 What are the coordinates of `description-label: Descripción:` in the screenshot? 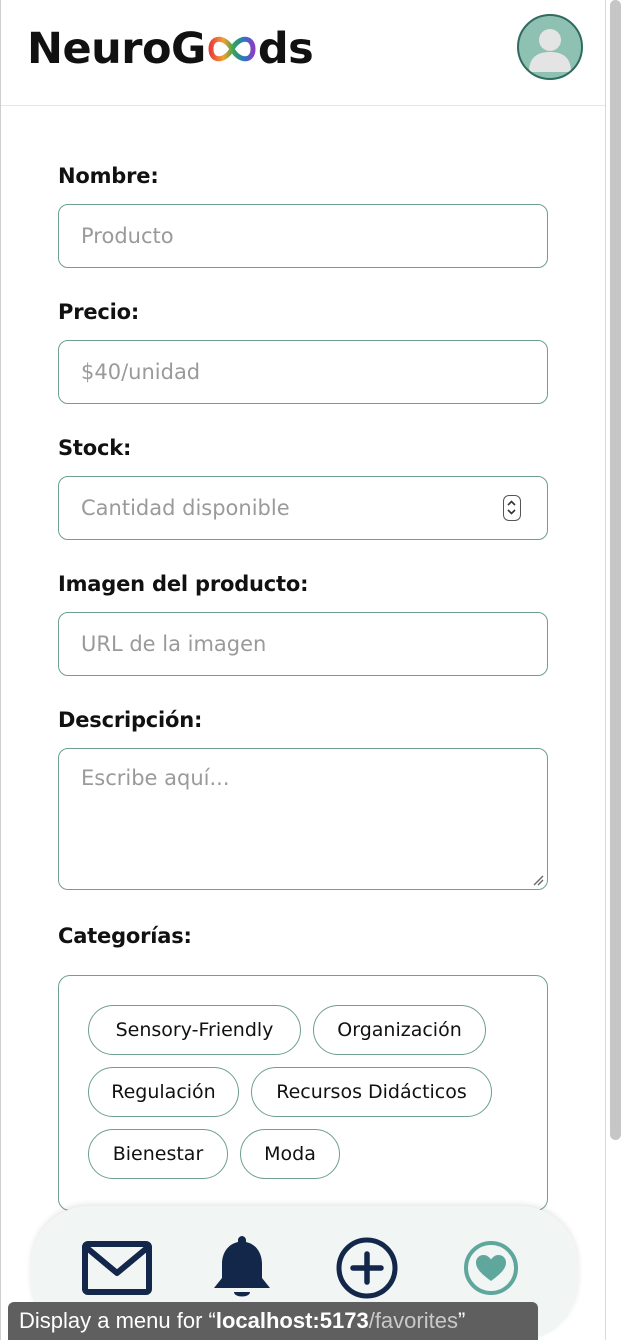 It's located at (130, 720).